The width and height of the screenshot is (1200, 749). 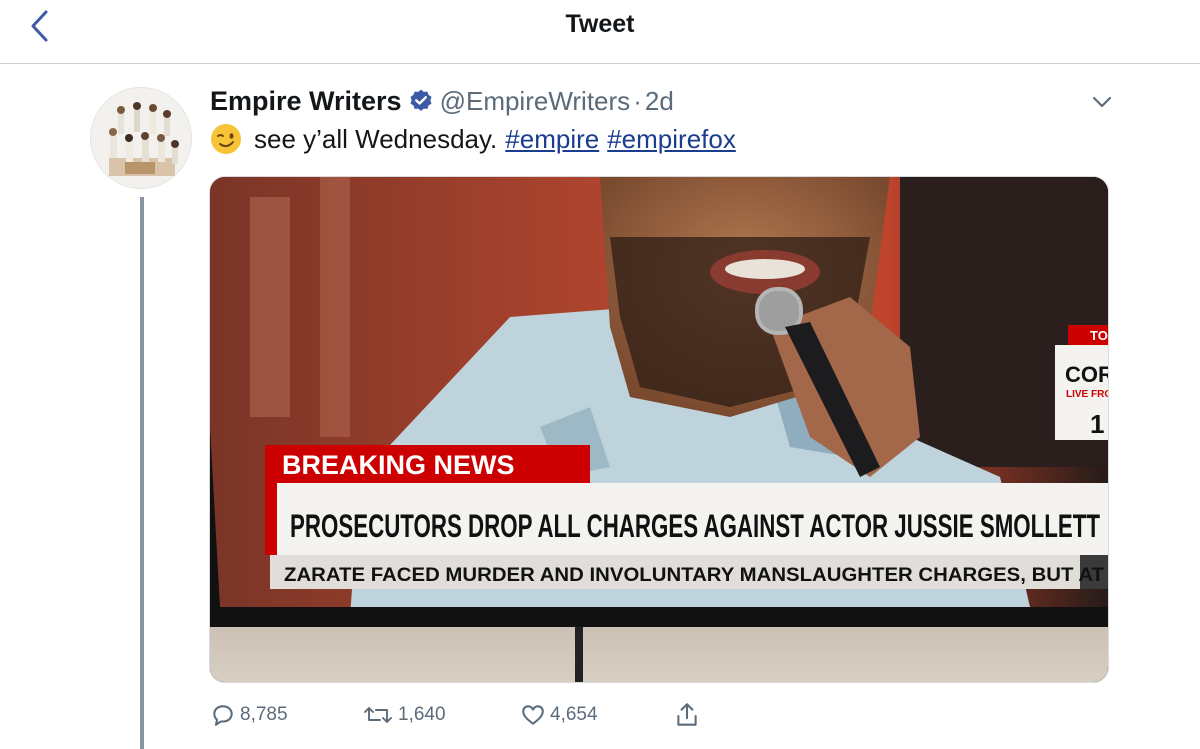 I want to click on avatar-image, so click(x=141, y=138).